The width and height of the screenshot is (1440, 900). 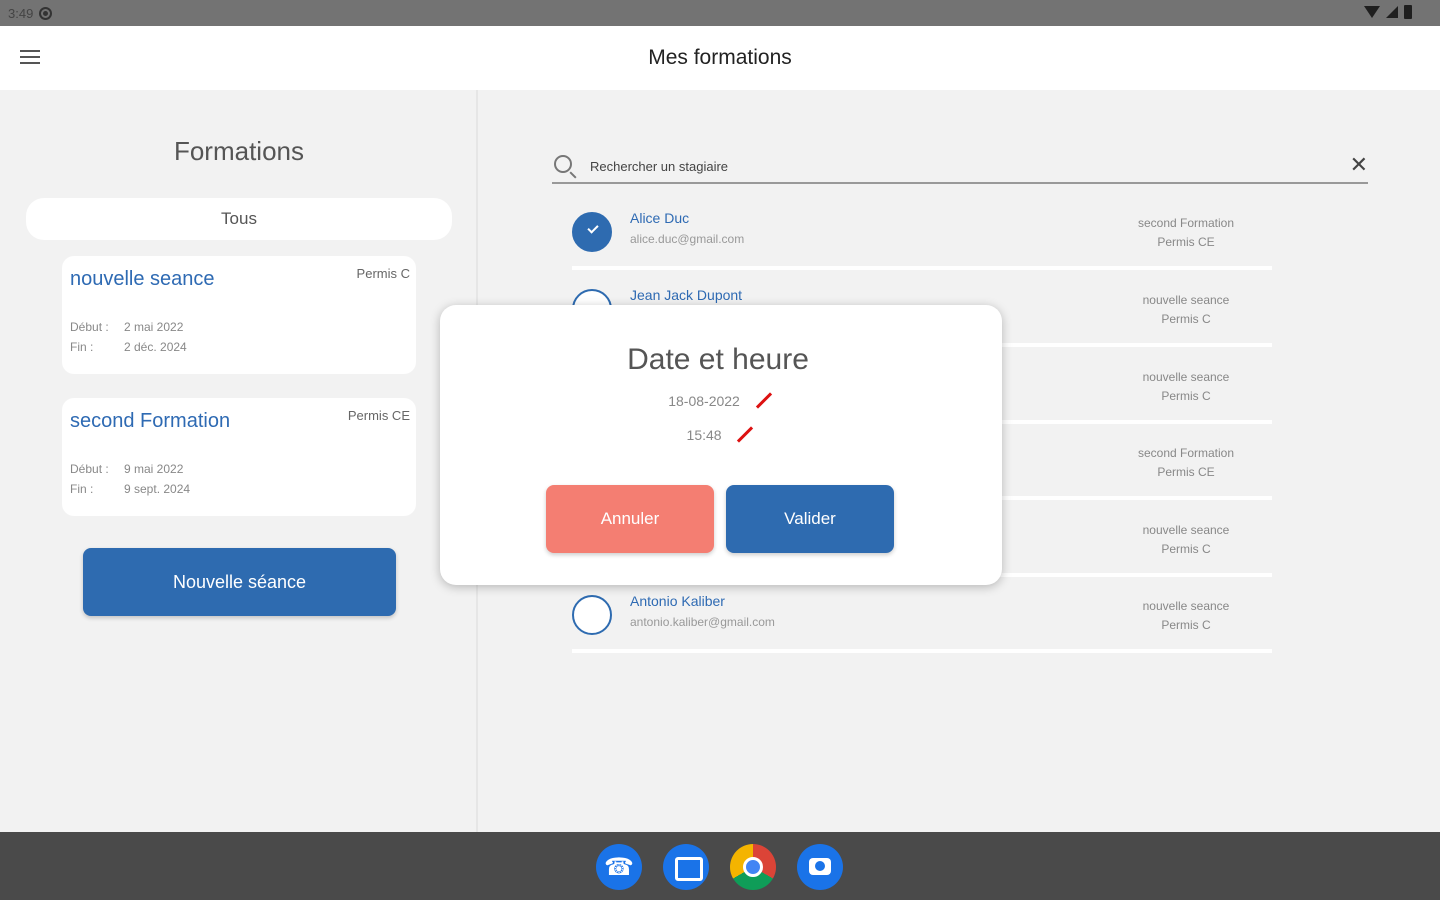 What do you see at coordinates (619, 867) in the screenshot?
I see `phone-icon` at bounding box center [619, 867].